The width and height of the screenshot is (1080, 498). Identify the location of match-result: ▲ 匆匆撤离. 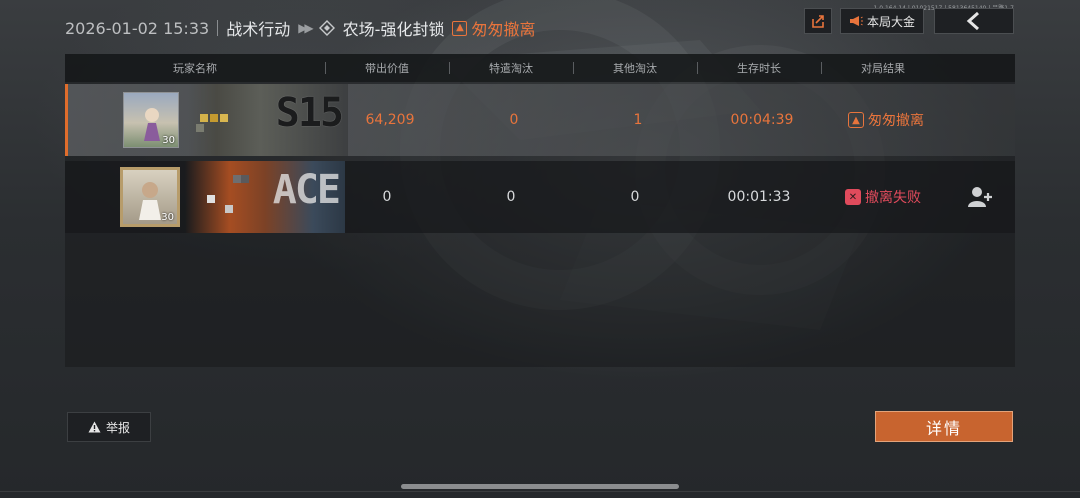
(493, 28).